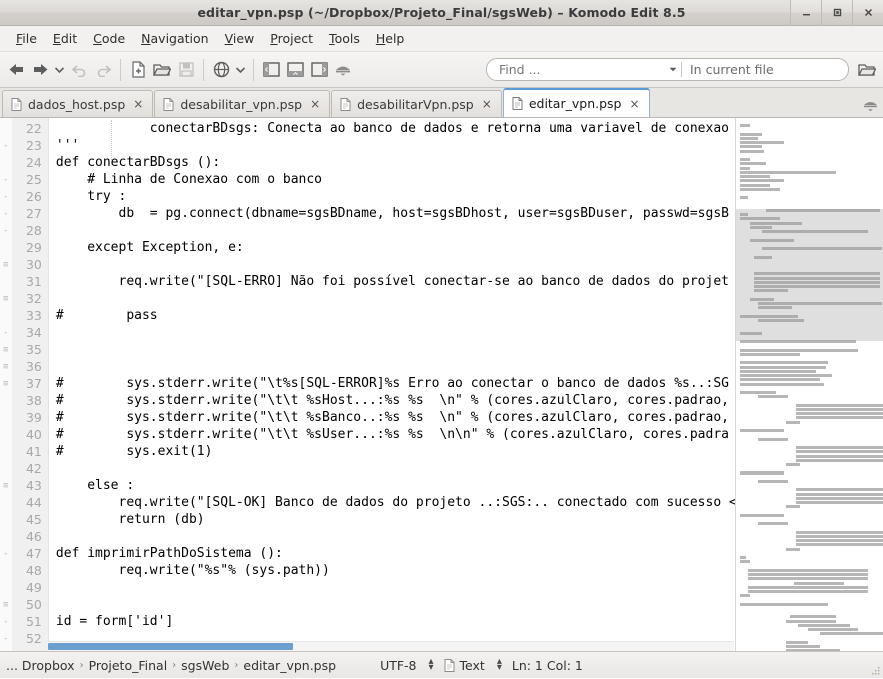  I want to click on code-minimap, so click(809, 384).